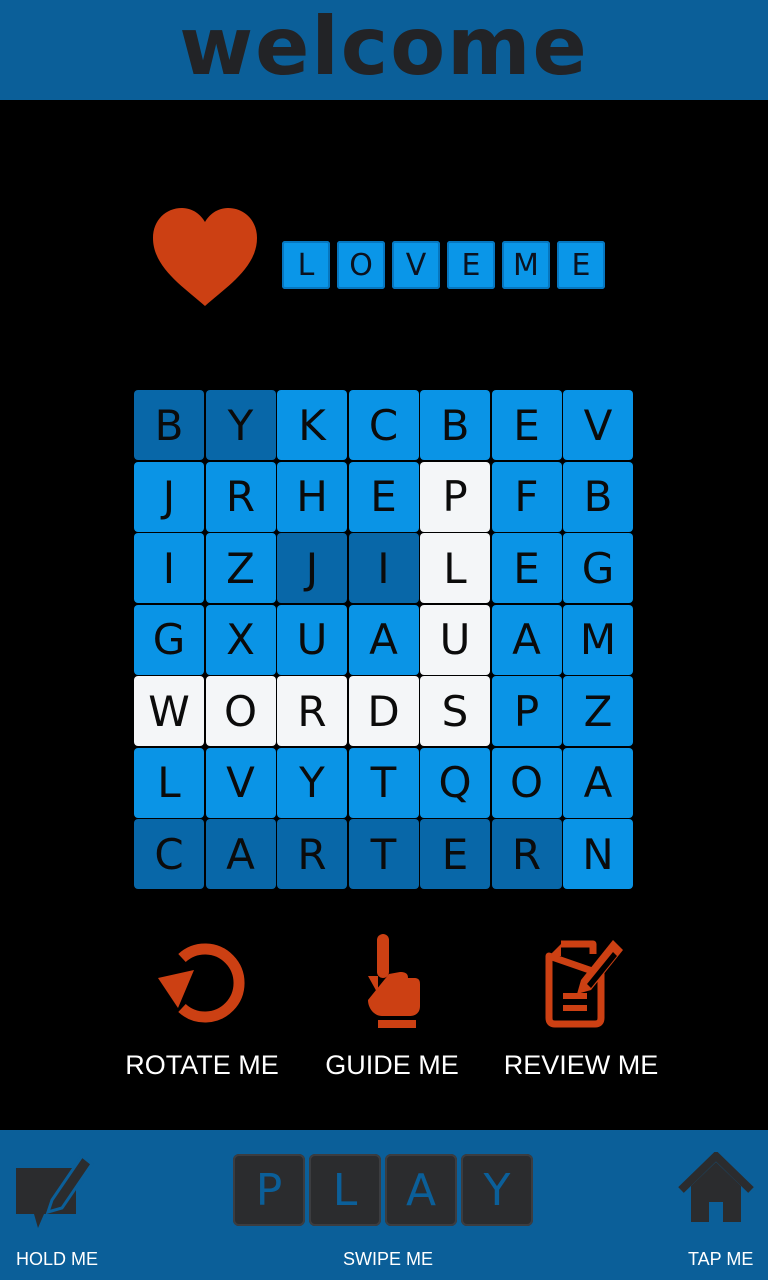 The width and height of the screenshot is (768, 1280). Describe the element at coordinates (455, 782) in the screenshot. I see `grid-cell: Q` at that location.